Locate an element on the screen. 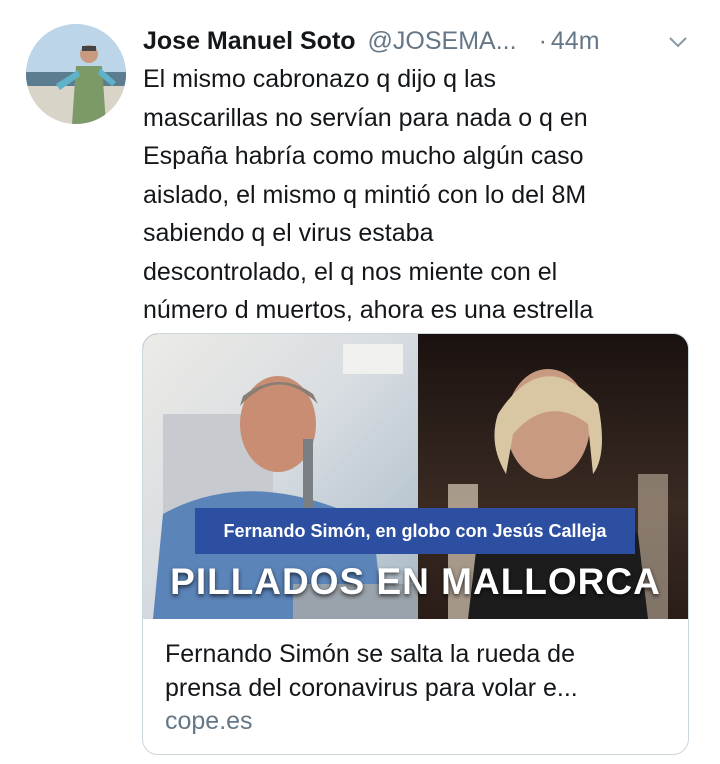 The width and height of the screenshot is (720, 764). card-image-headline: PILLADOS EN MALLORCA is located at coordinates (415, 581).